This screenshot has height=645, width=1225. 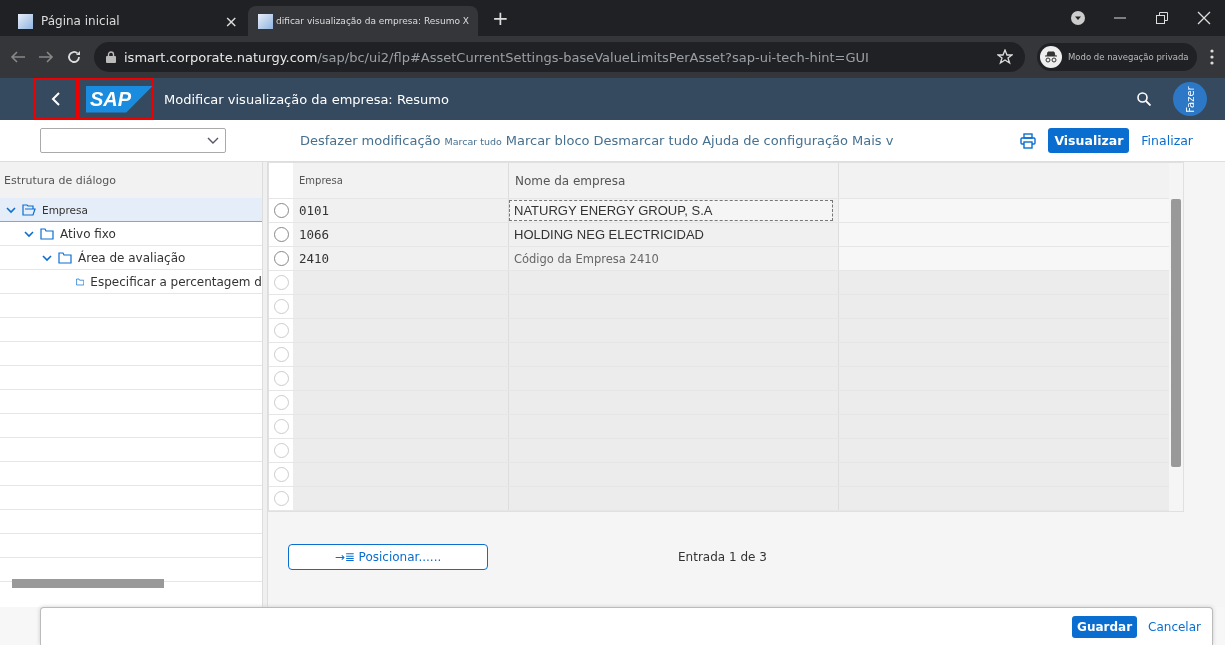 What do you see at coordinates (674, 180) in the screenshot?
I see `column-header: Nome da empresa` at bounding box center [674, 180].